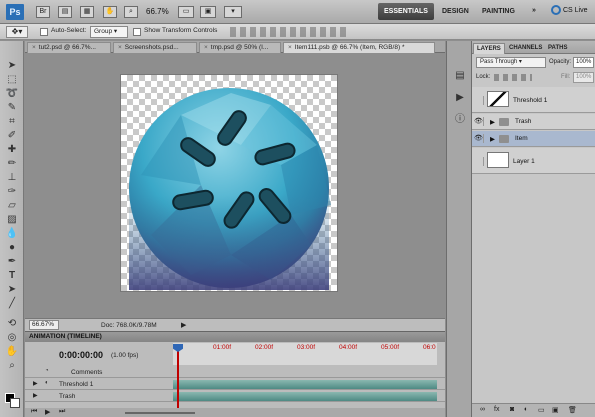  Describe the element at coordinates (512, 409) in the screenshot. I see `mask-icon: ◙` at that location.